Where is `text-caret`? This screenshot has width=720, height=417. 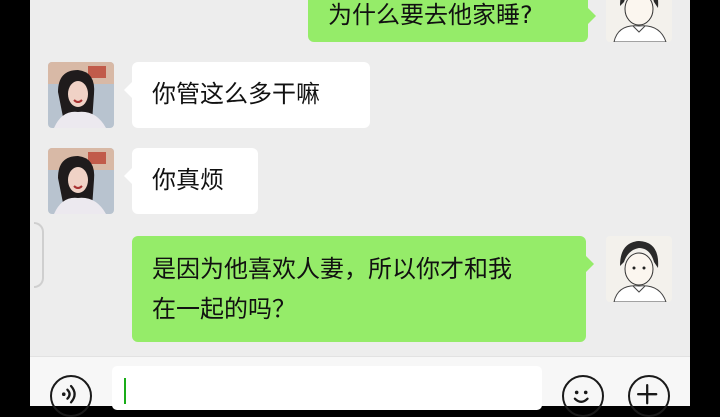
text-caret is located at coordinates (125, 391).